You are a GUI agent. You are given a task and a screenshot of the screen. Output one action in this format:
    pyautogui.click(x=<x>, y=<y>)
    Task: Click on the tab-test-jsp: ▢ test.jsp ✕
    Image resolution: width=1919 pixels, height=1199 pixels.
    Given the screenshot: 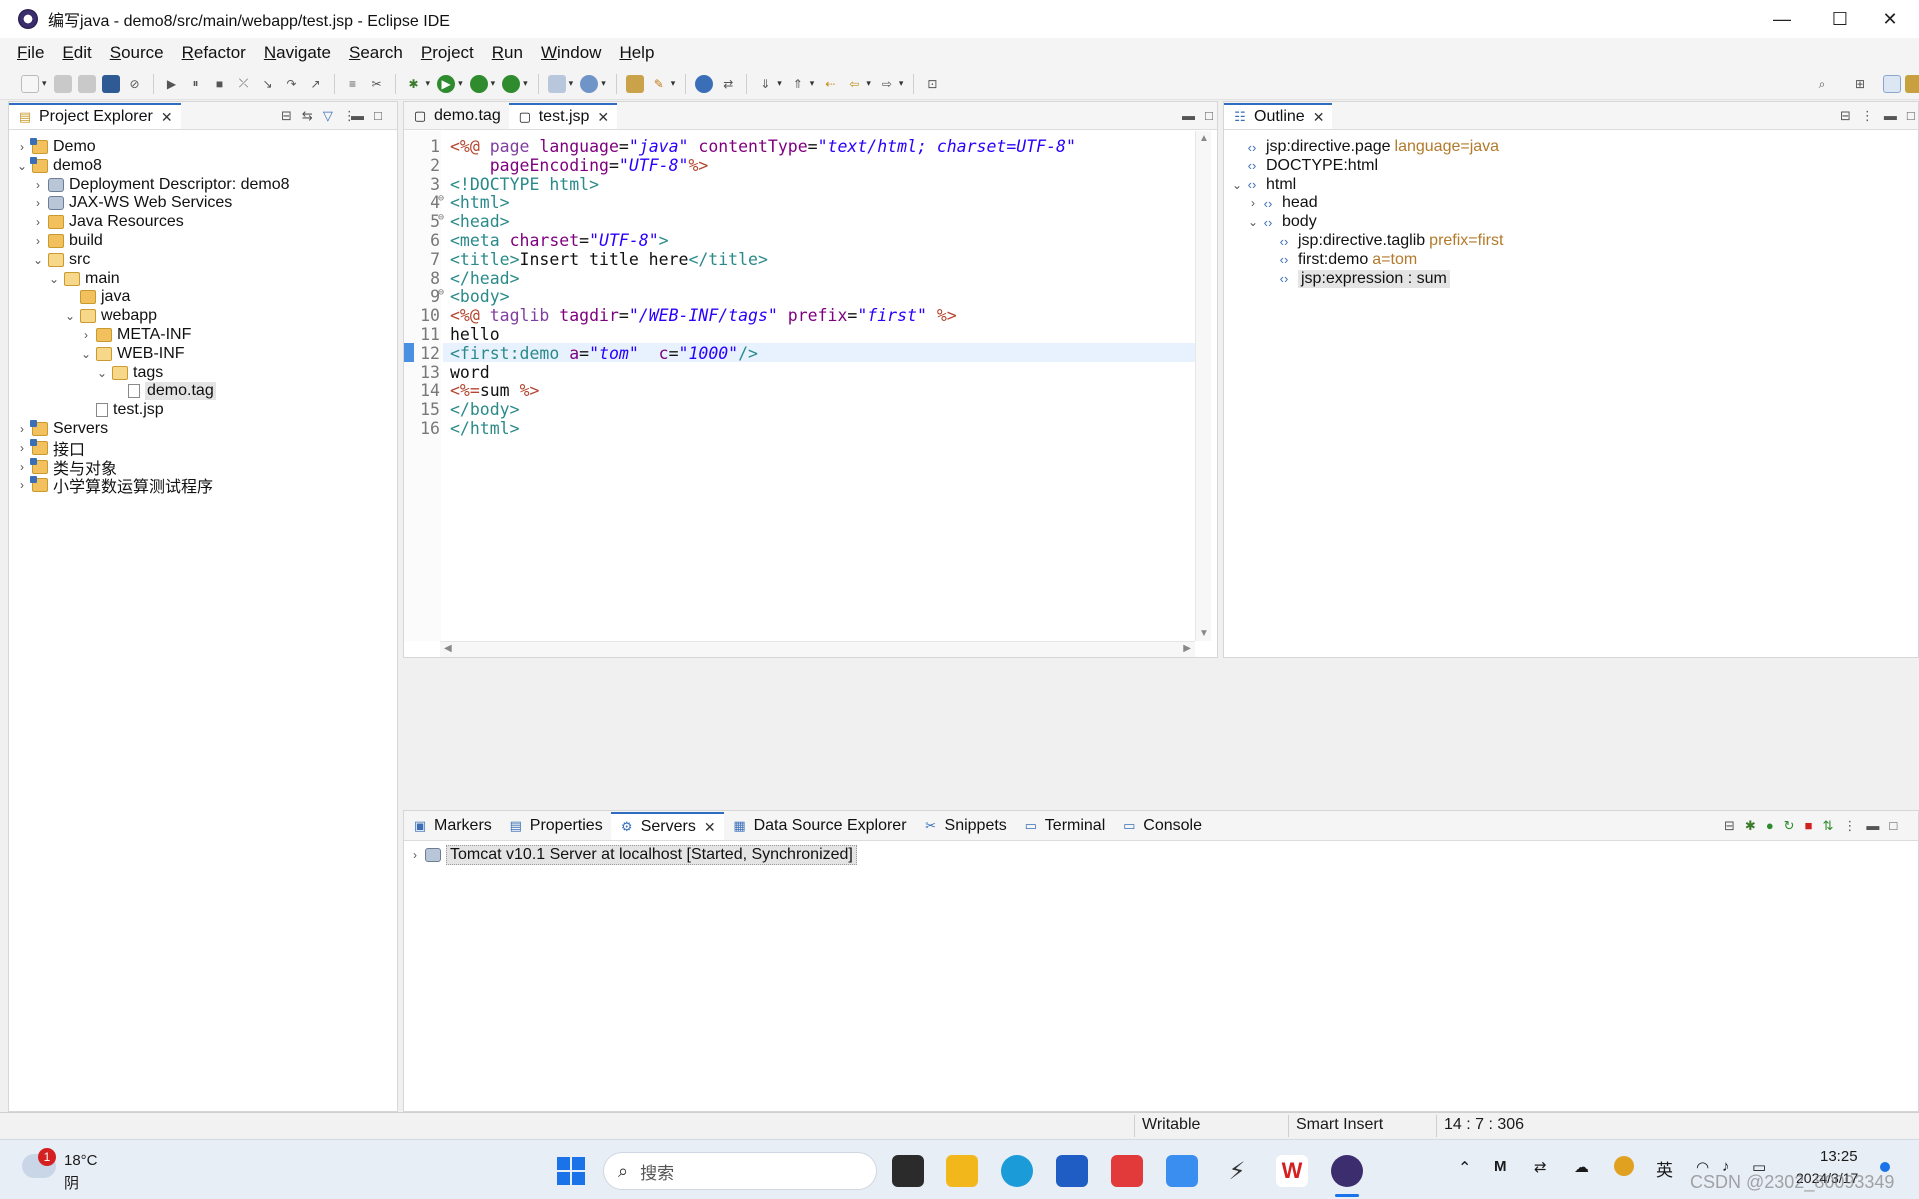 What is the action you would take?
    pyautogui.click(x=563, y=116)
    